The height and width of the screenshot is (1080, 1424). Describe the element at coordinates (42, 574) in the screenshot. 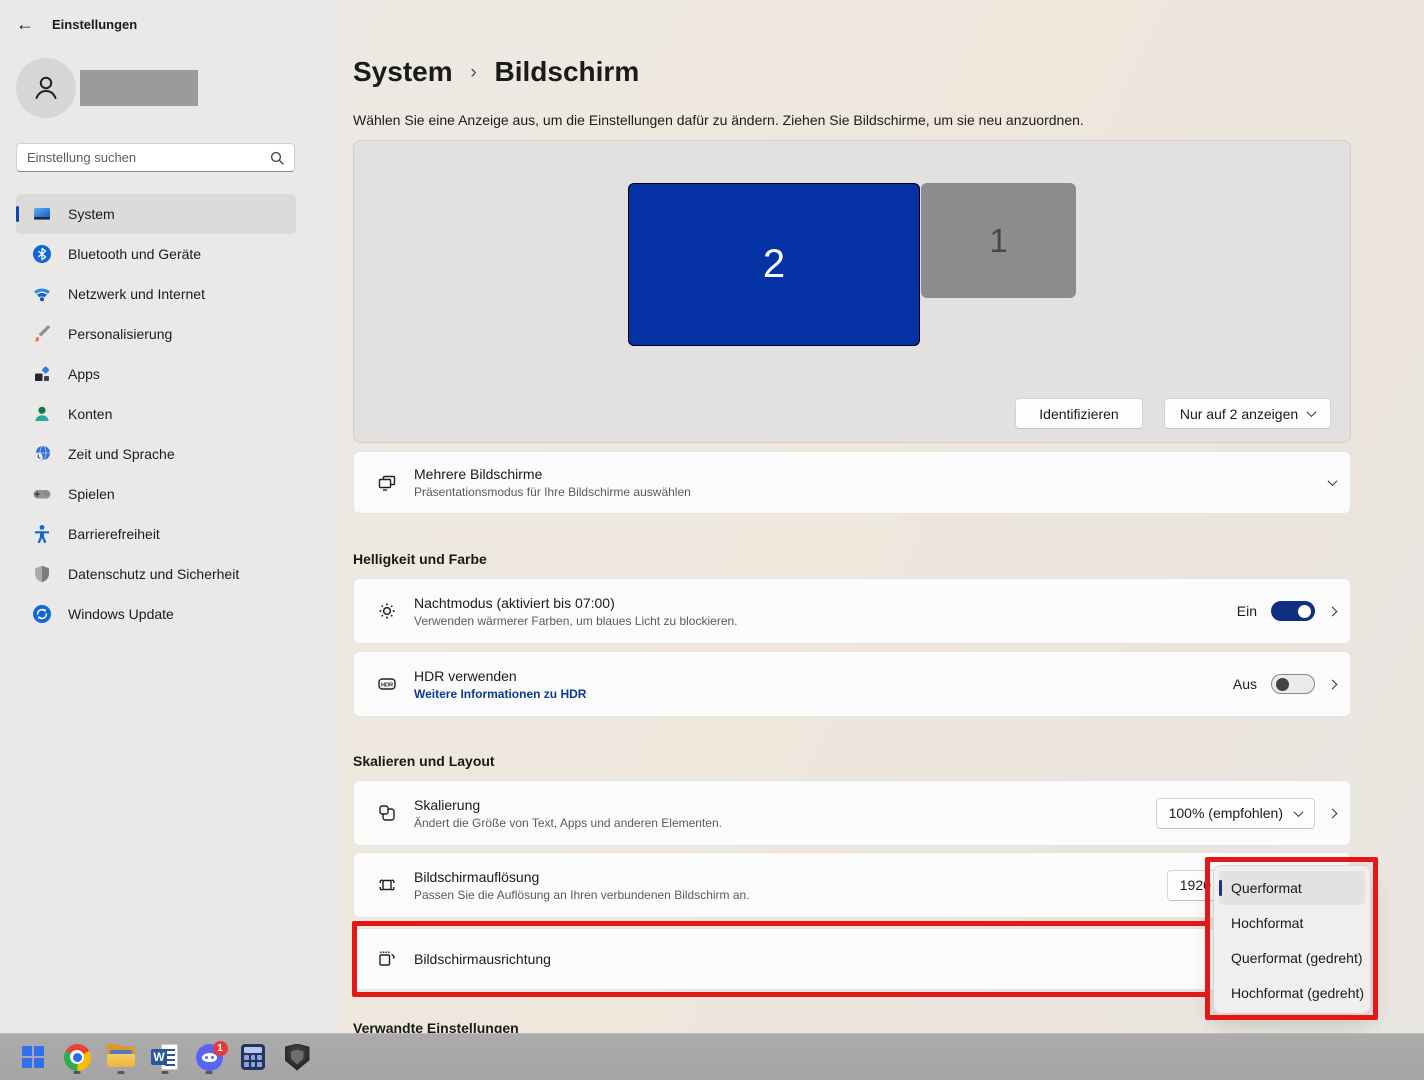

I see `privacy-shield-icon` at that location.